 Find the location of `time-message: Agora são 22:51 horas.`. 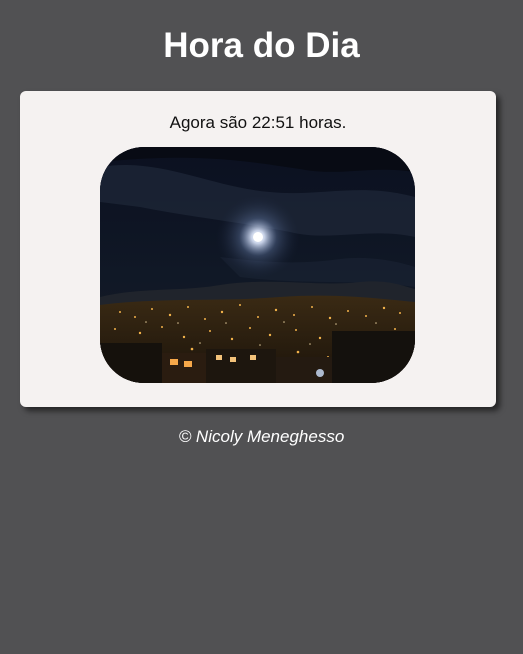

time-message: Agora são 22:51 horas. is located at coordinates (258, 122).